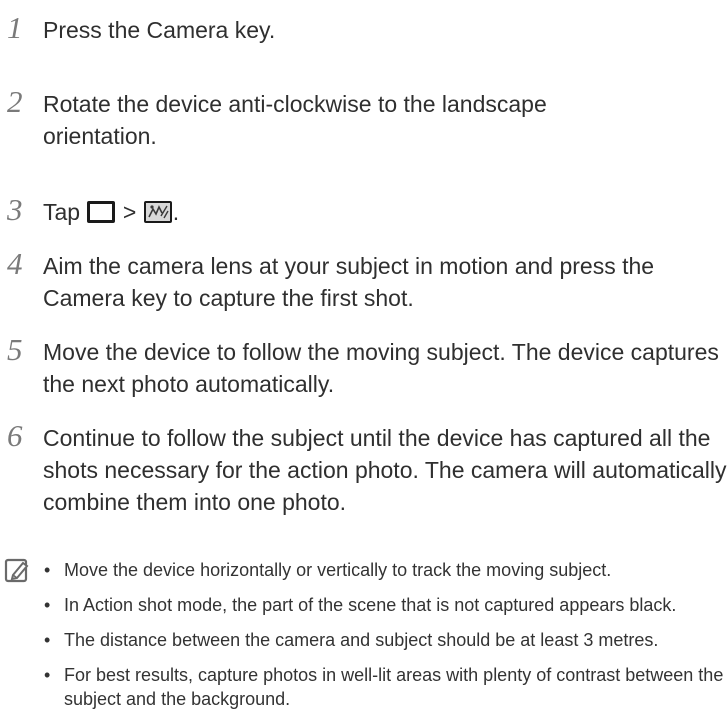 The width and height of the screenshot is (728, 722). Describe the element at coordinates (17, 573) in the screenshot. I see `note-pencil-icon` at that location.